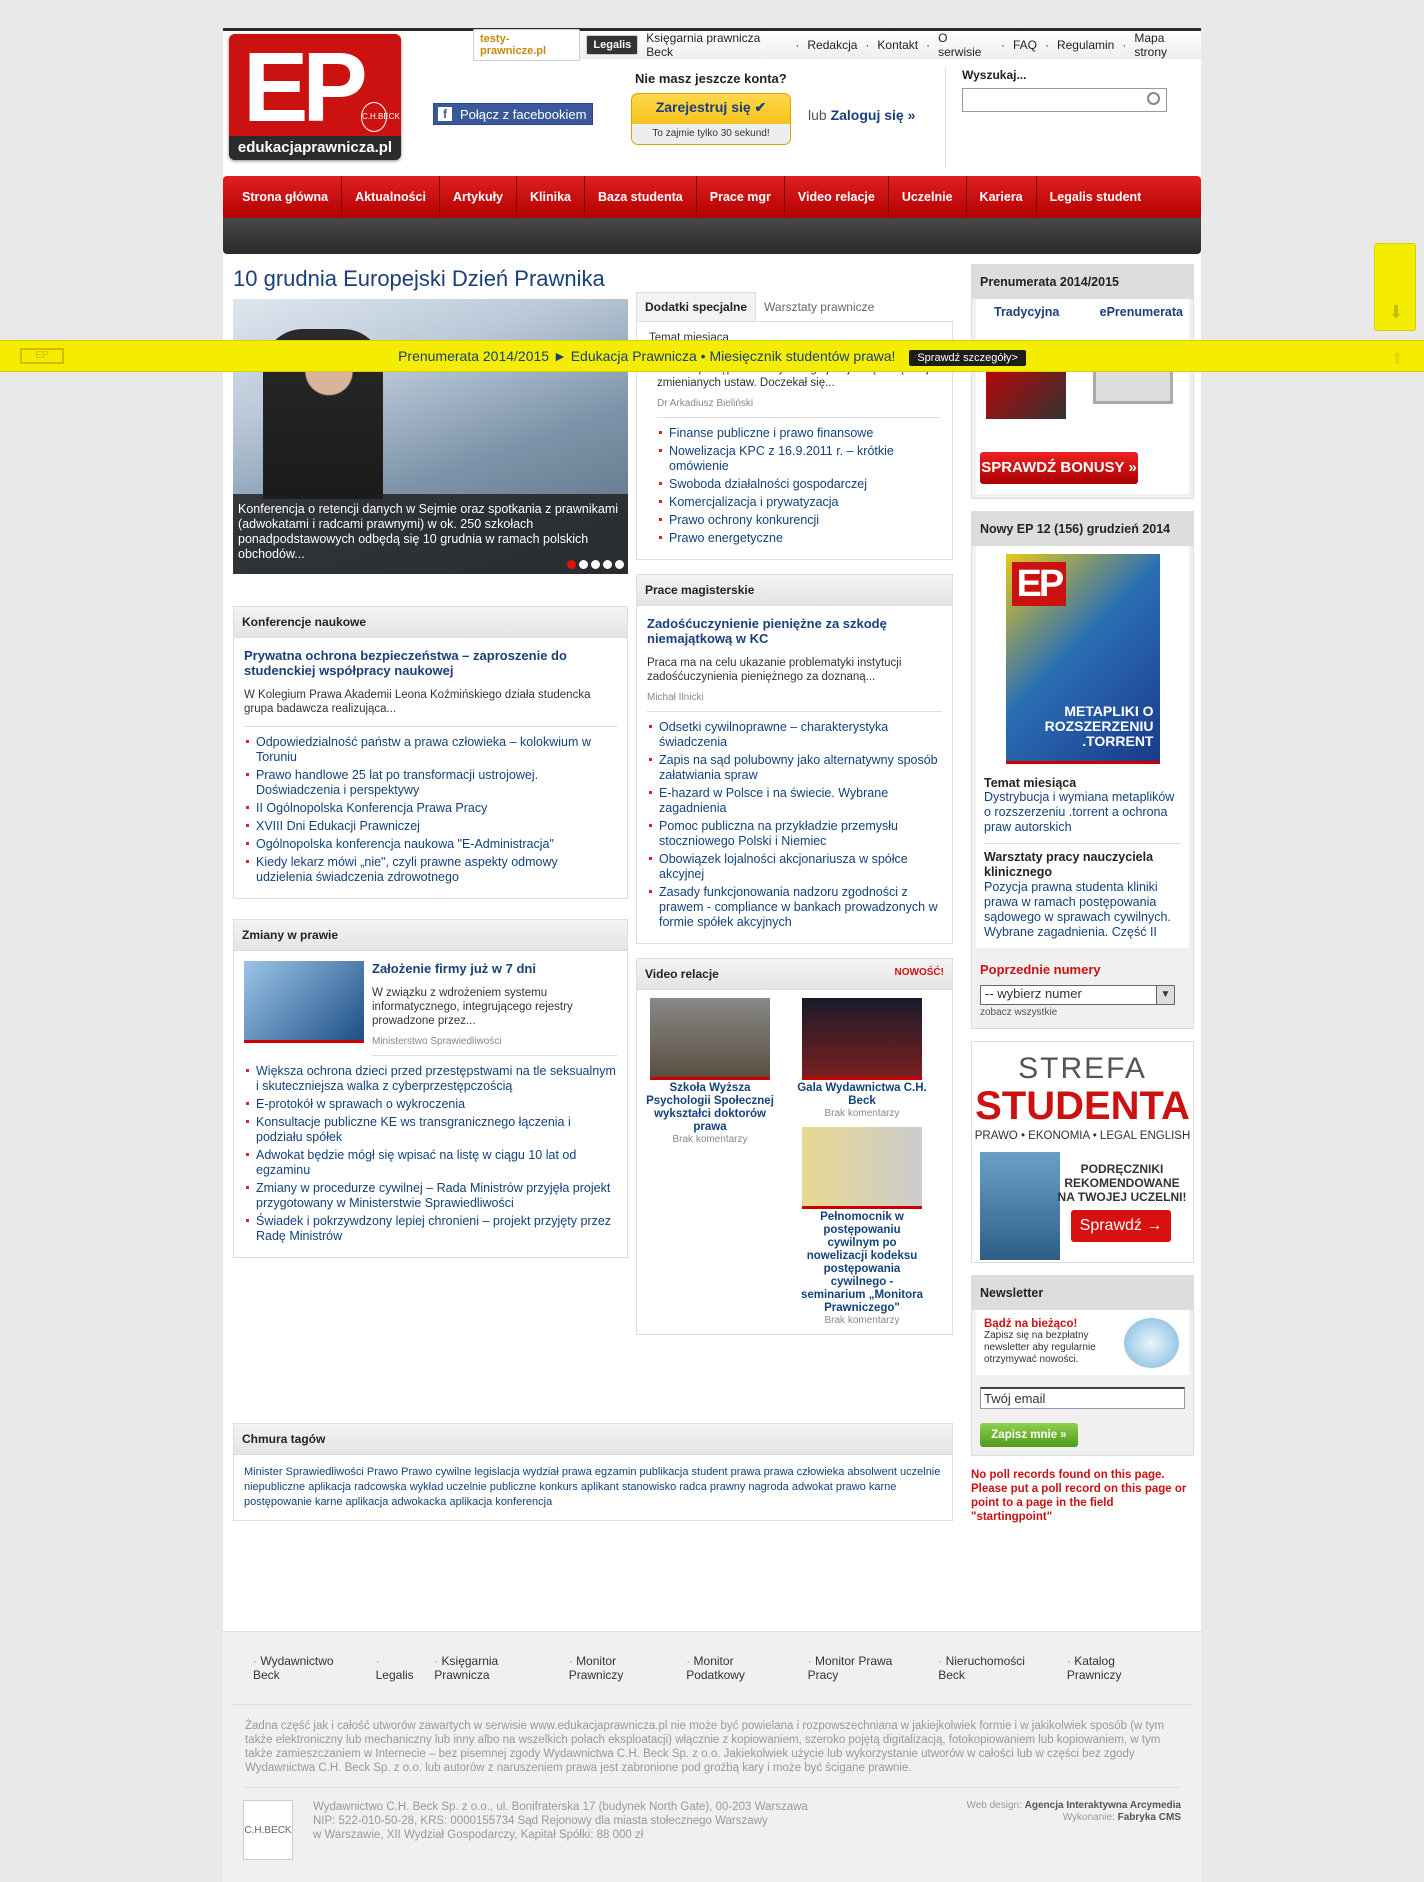 The height and width of the screenshot is (1882, 1424). What do you see at coordinates (398, 1668) in the screenshot?
I see `footer-link: Legalis` at bounding box center [398, 1668].